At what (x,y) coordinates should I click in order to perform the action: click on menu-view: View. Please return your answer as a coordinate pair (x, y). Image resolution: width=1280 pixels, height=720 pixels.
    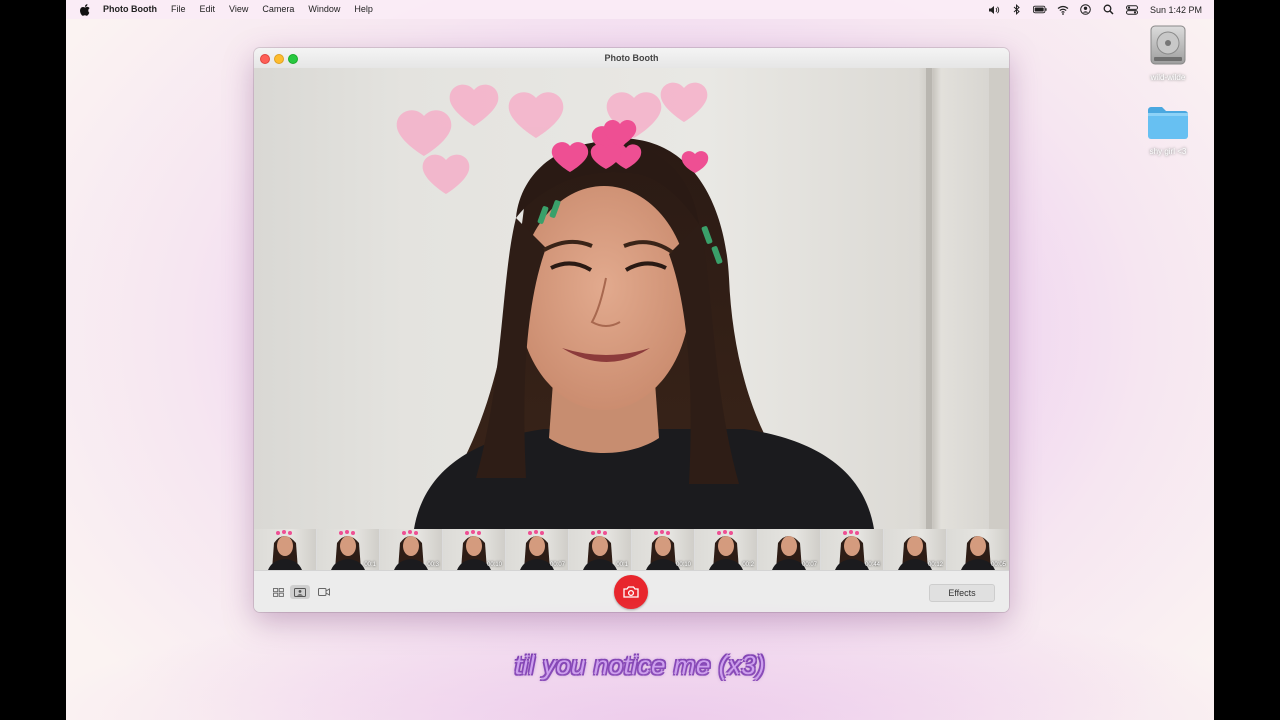
    Looking at the image, I should click on (238, 9).